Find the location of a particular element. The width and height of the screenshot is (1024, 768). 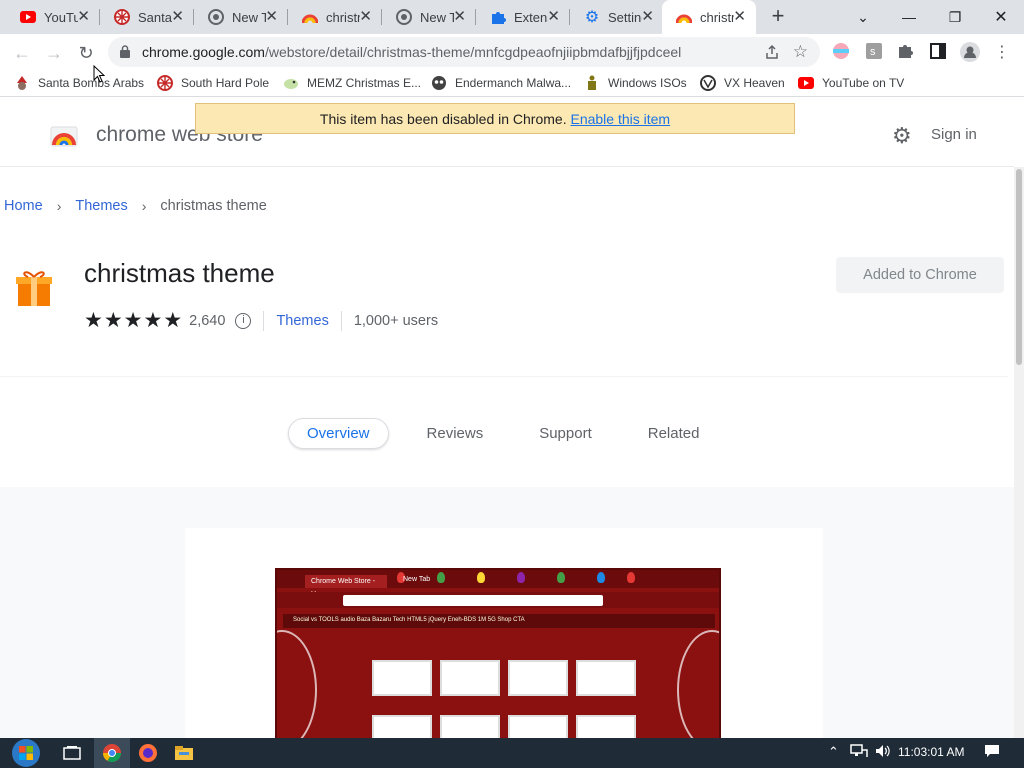

tab-christmas-theme-1: christmas theme ✕ is located at coordinates (335, 17).